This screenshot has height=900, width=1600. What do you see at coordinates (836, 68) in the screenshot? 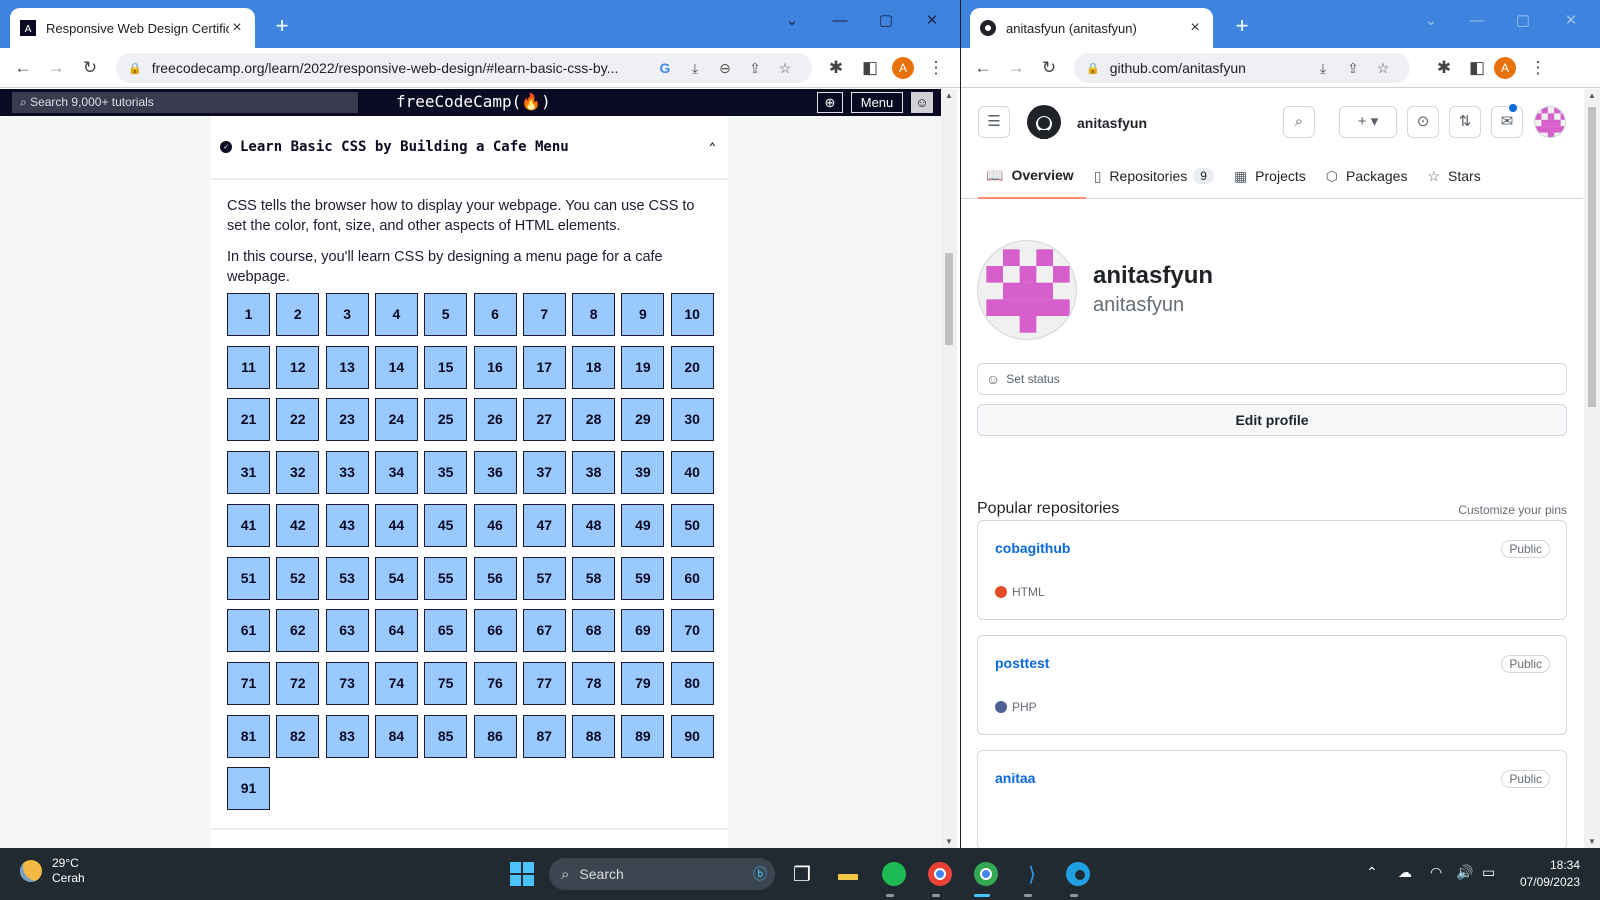
I see `extensions-icon: ✱` at bounding box center [836, 68].